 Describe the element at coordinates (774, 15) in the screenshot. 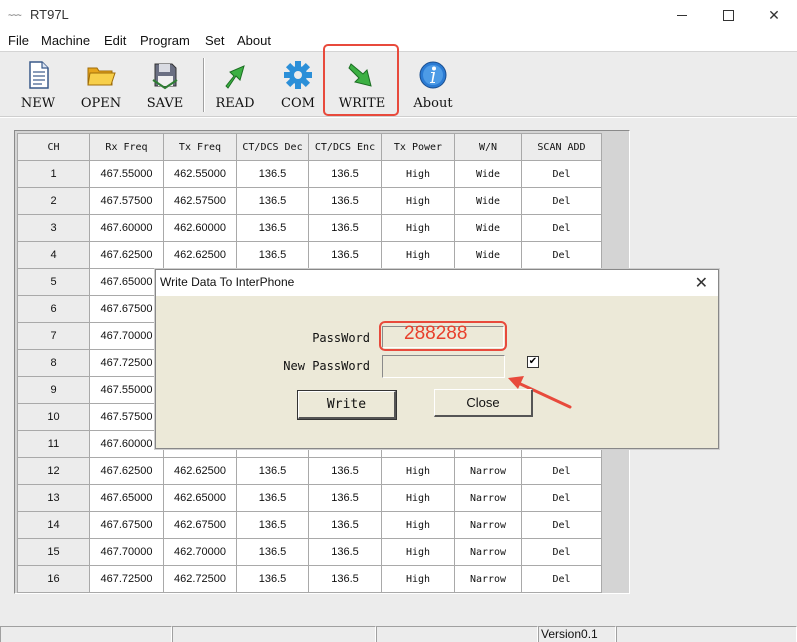

I see `close-window-button: ✕` at that location.